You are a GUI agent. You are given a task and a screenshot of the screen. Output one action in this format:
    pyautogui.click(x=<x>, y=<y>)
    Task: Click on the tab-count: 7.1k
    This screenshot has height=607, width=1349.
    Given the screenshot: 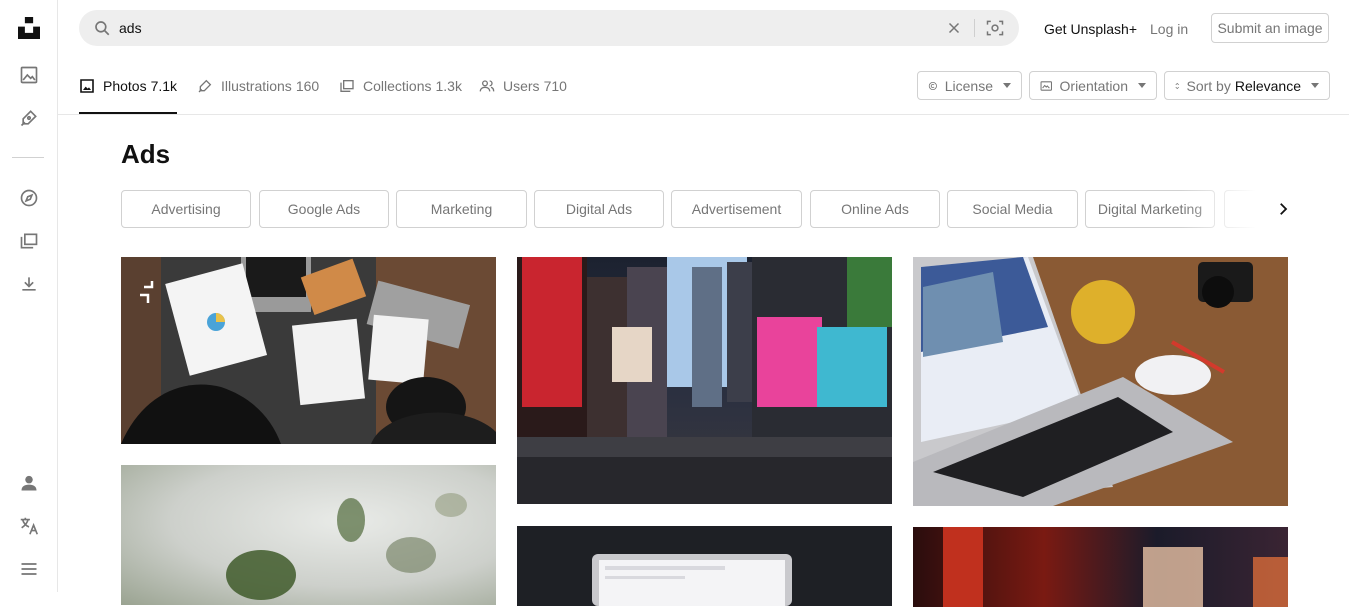 What is the action you would take?
    pyautogui.click(x=164, y=86)
    